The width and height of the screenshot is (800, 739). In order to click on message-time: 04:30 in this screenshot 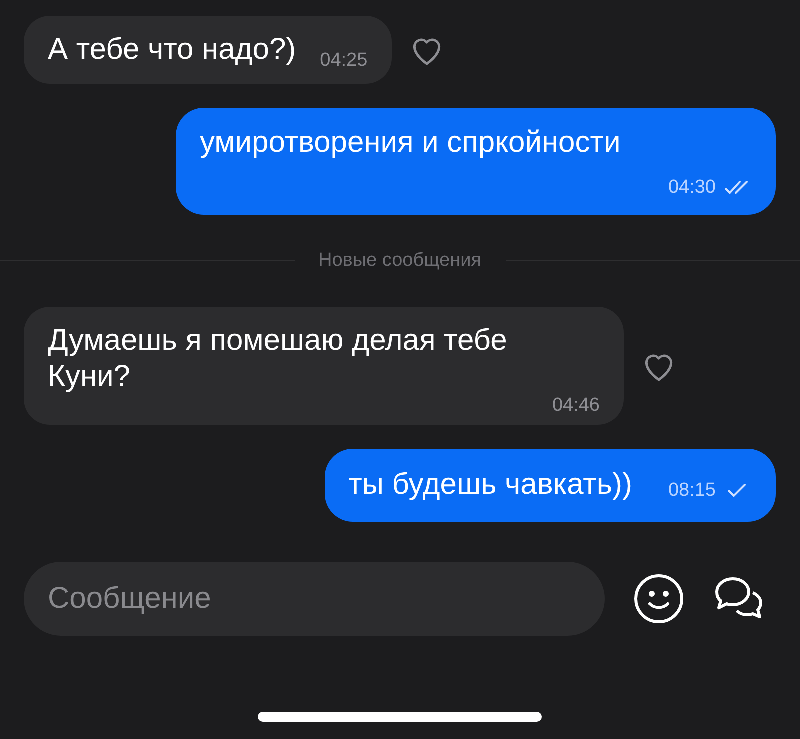, I will do `click(692, 188)`.